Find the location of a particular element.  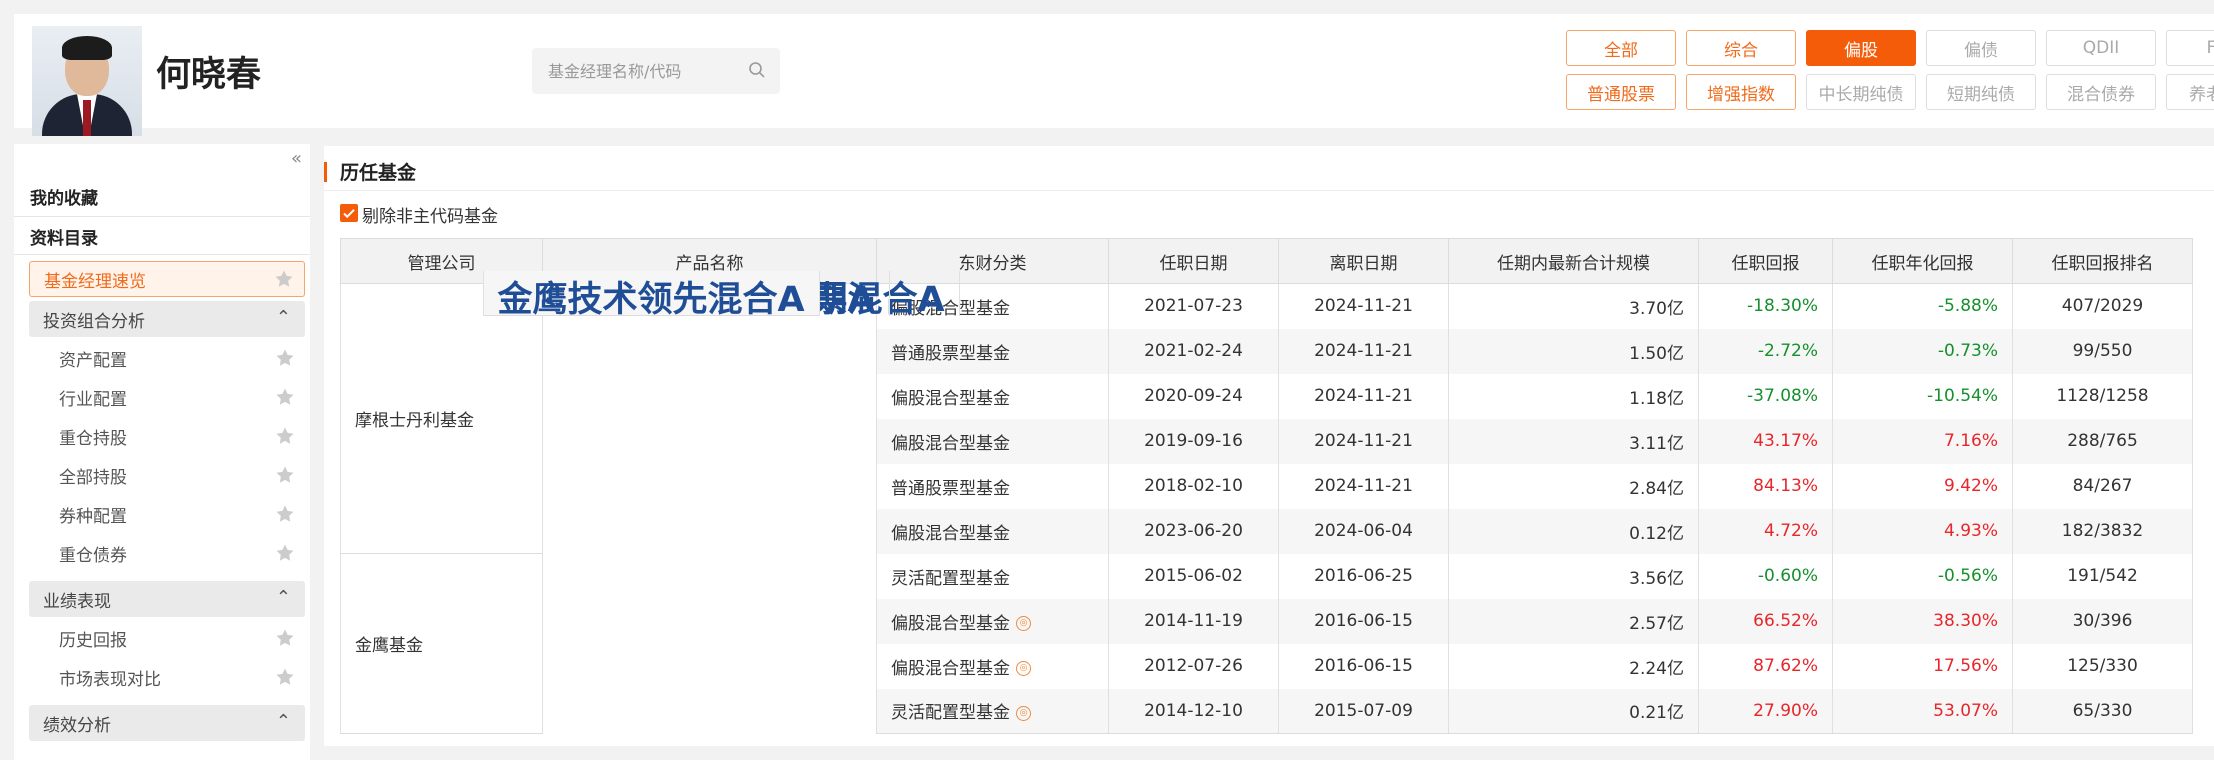

end-date-cell: 2015-07-09 is located at coordinates (1363, 711).